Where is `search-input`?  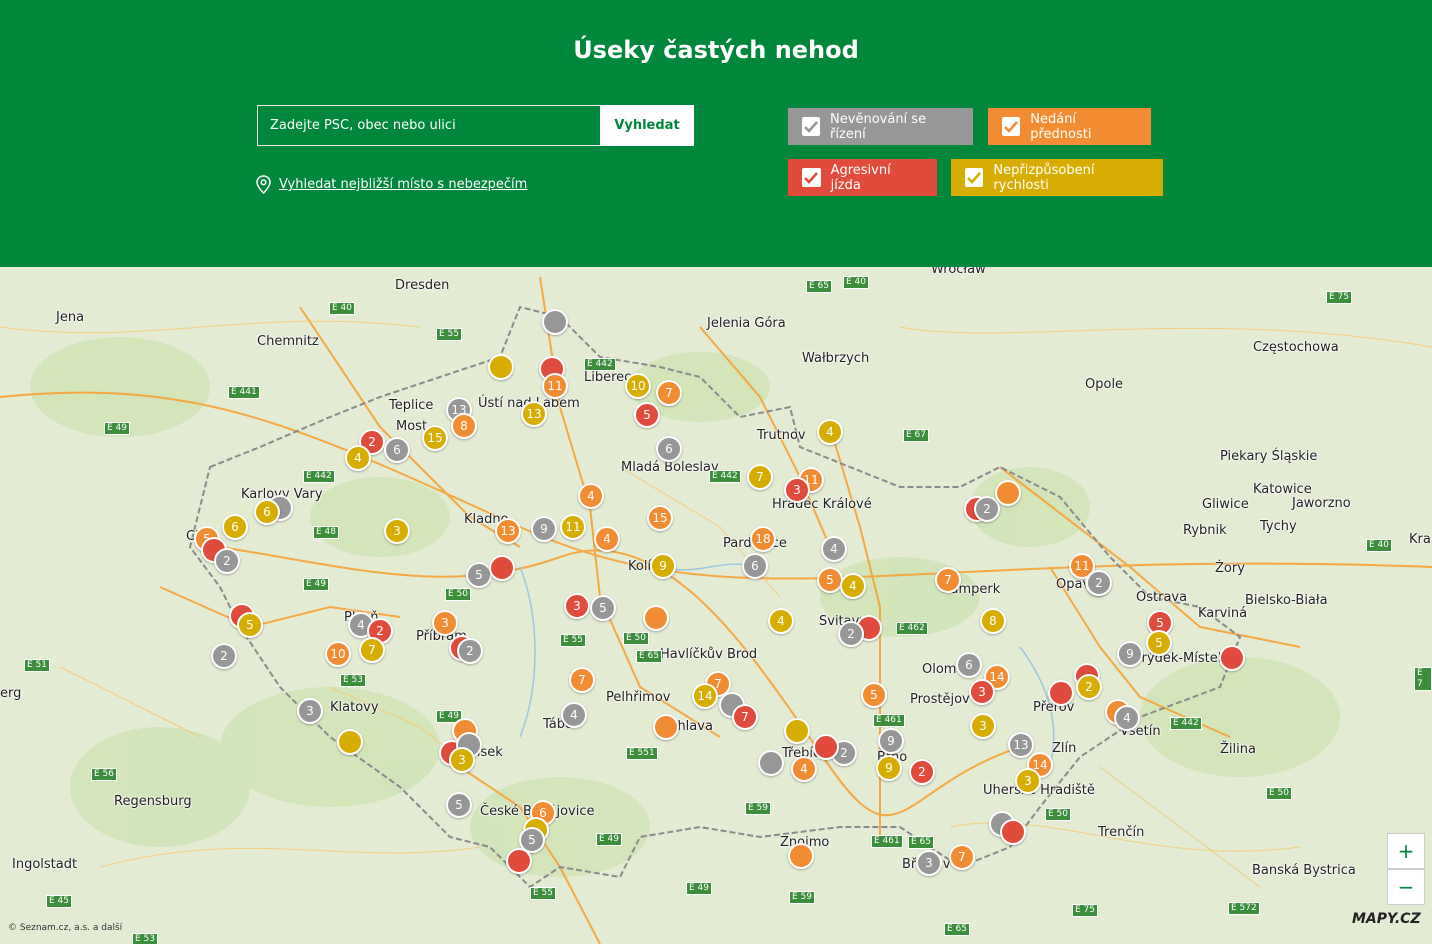
search-input is located at coordinates (429, 125).